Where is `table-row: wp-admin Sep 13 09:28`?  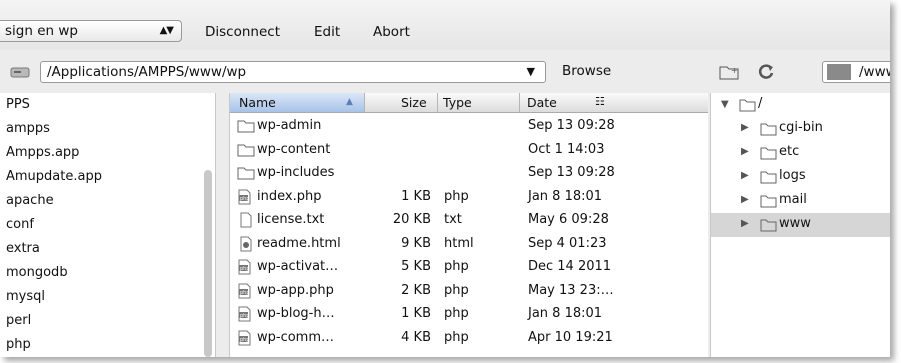 table-row: wp-admin Sep 13 09:28 is located at coordinates (469, 126).